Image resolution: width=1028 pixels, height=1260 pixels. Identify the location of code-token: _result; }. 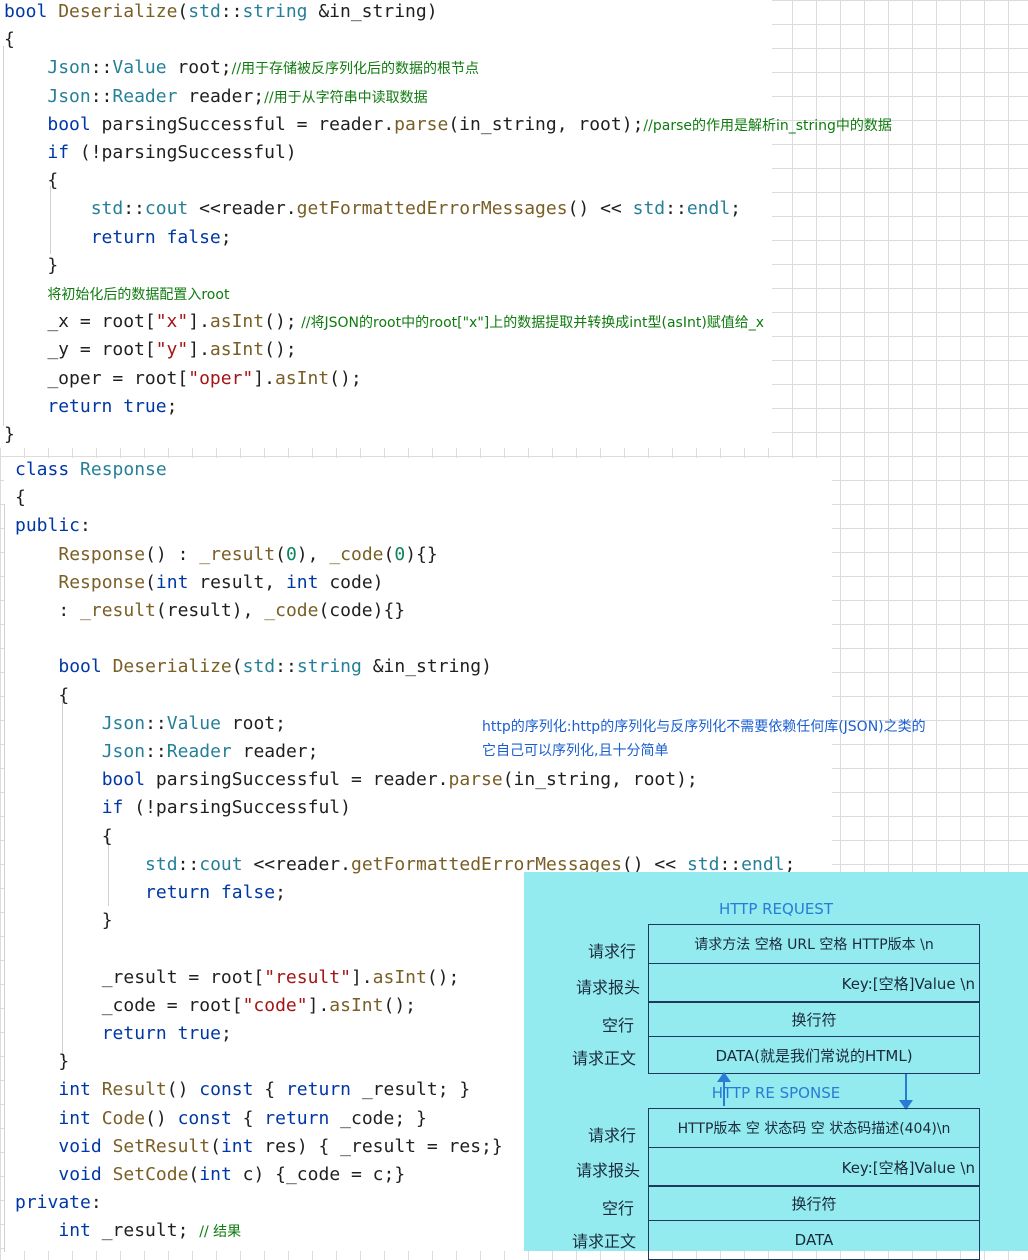
(411, 1090).